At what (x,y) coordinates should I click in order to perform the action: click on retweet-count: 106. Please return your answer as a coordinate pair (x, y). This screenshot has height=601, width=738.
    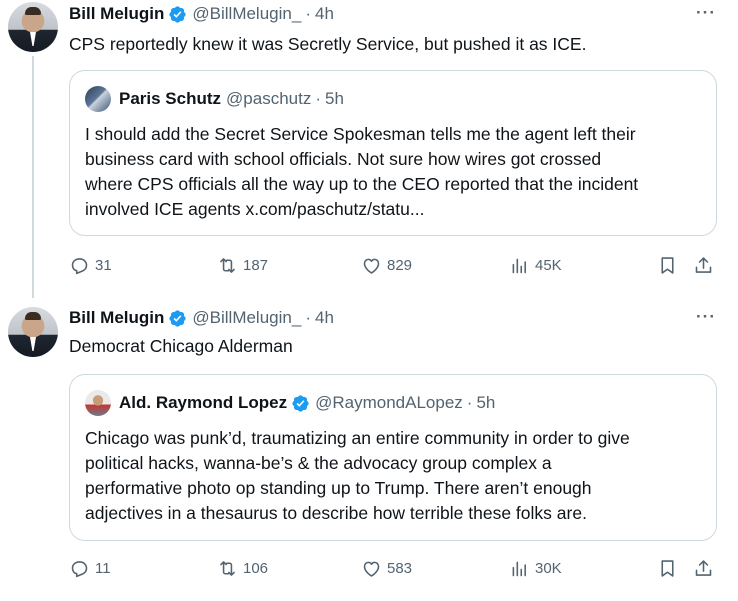
    Looking at the image, I should click on (256, 568).